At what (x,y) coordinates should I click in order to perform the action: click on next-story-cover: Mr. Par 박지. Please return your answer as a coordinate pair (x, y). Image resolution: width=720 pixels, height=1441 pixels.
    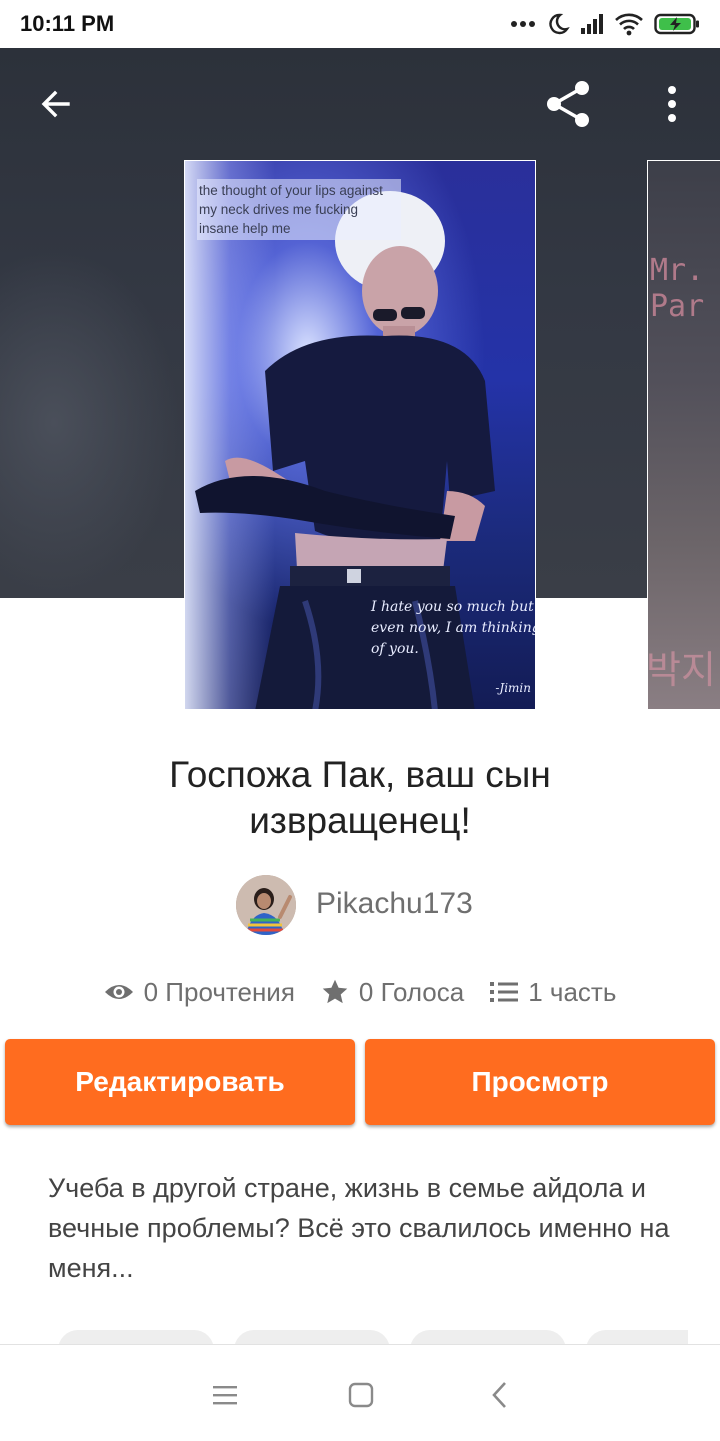
    Looking at the image, I should click on (683, 435).